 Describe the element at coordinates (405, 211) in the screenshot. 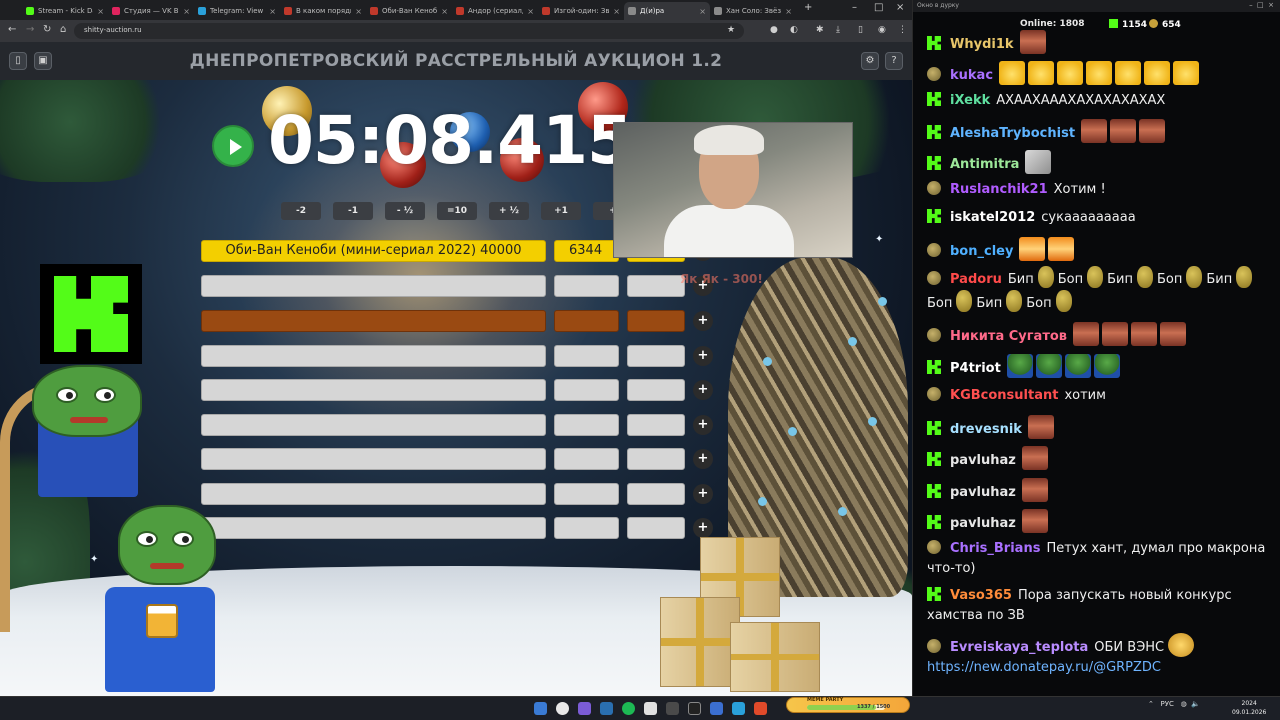

I see `minus-half-button: - ½` at that location.